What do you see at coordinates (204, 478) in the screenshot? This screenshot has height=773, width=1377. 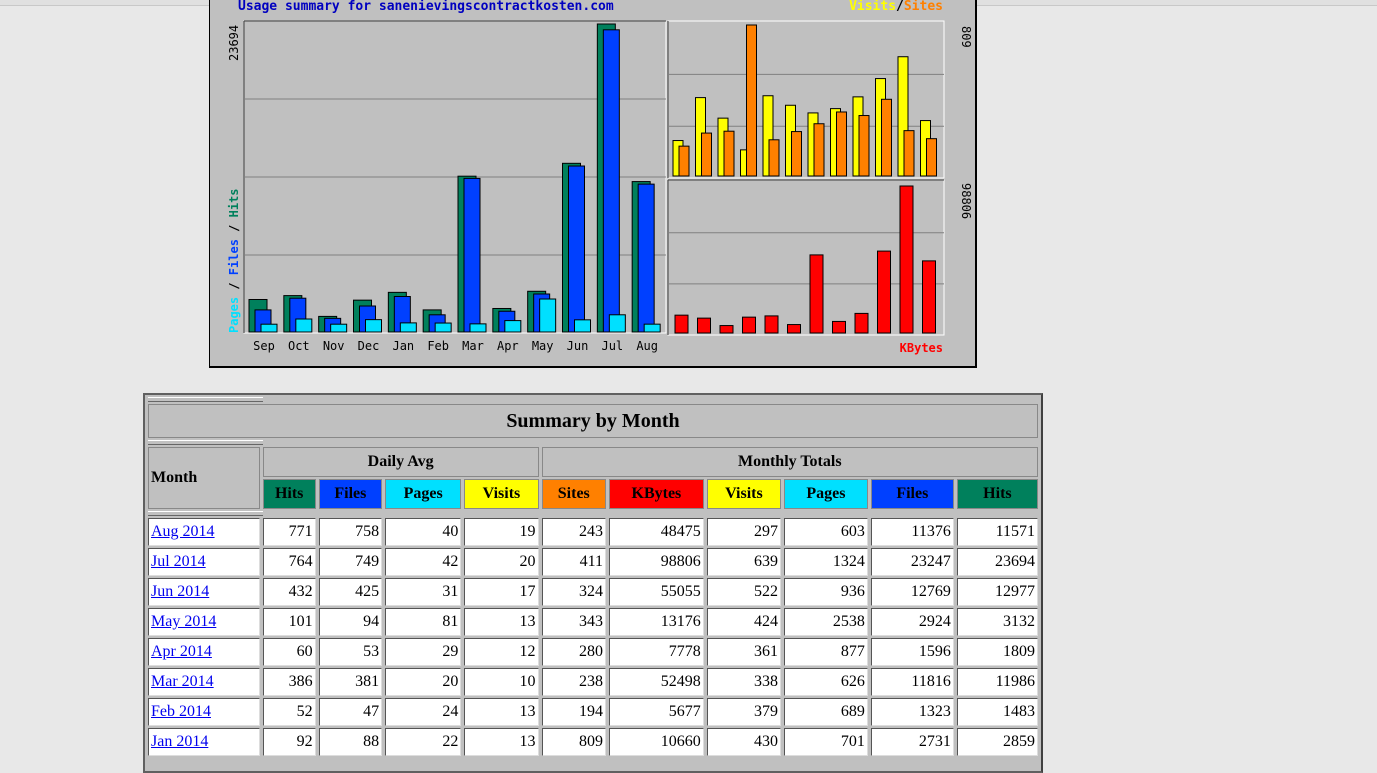 I see `month-column-header: Month` at bounding box center [204, 478].